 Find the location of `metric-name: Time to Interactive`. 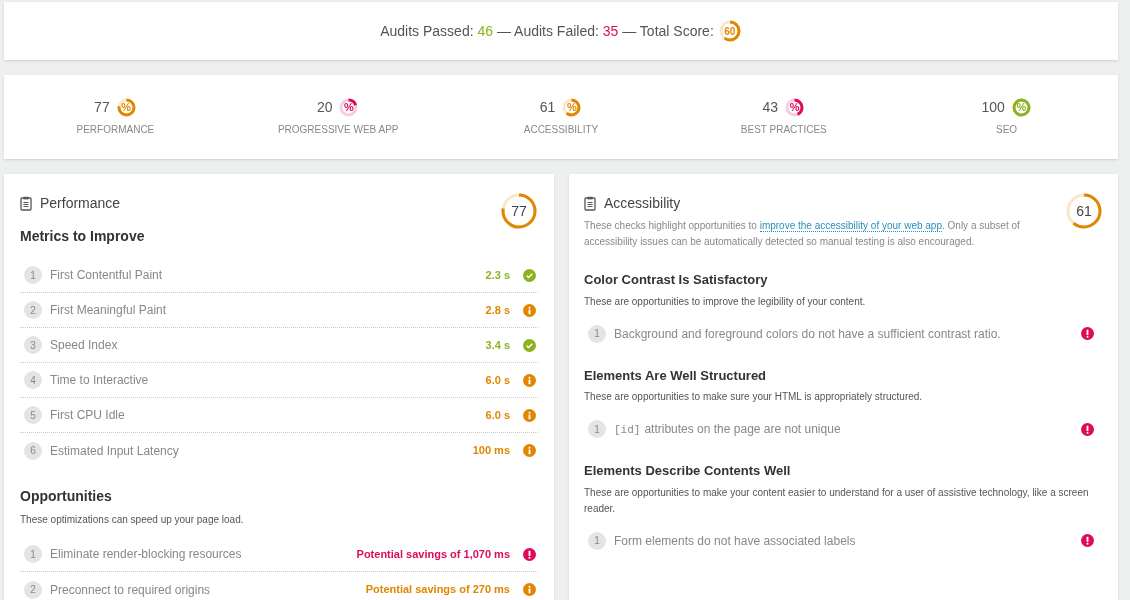

metric-name: Time to Interactive is located at coordinates (100, 380).